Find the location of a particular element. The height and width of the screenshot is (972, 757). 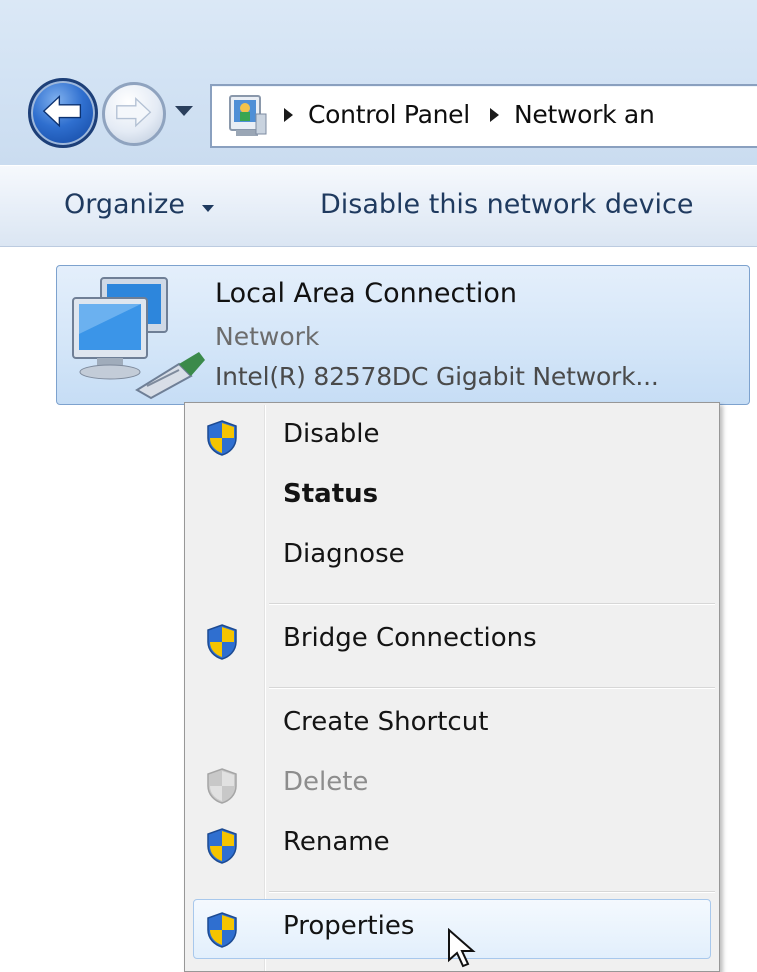

menu-item-create-shortcut: Create Shortcut is located at coordinates (452, 725).